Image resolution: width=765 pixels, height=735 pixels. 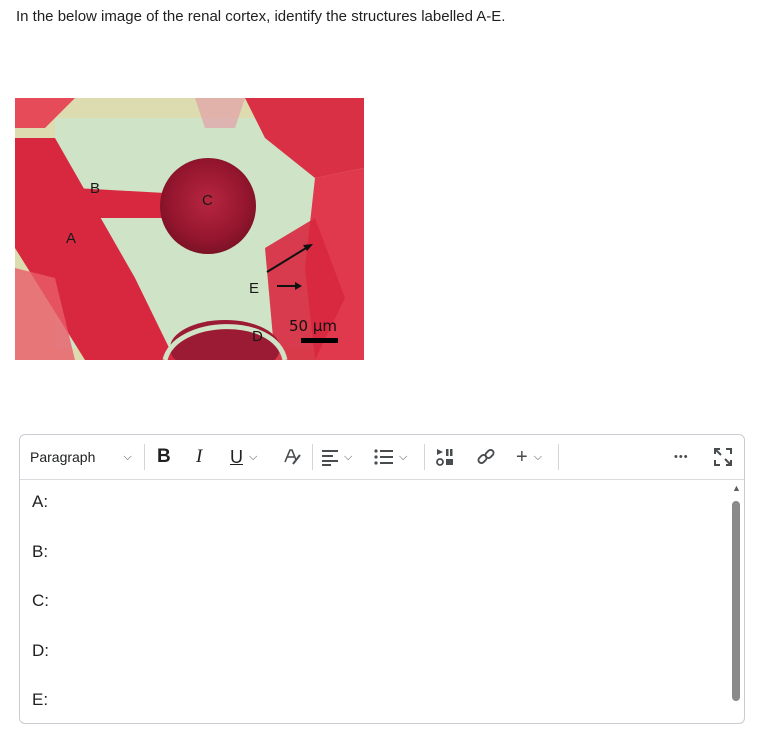 What do you see at coordinates (313, 326) in the screenshot?
I see `scale-bar-label: 50 µm` at bounding box center [313, 326].